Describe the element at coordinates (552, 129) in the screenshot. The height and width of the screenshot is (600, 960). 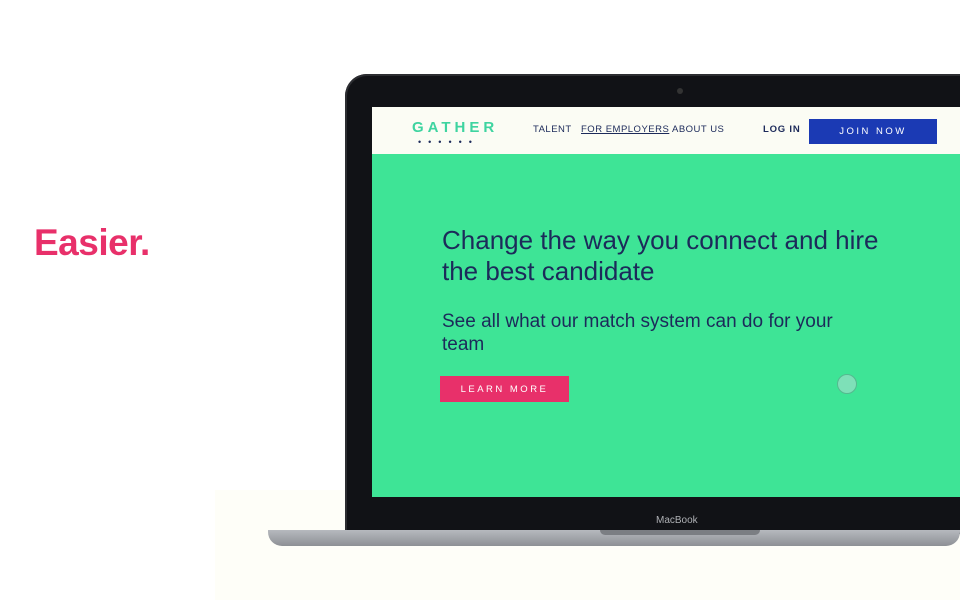
I see `nav-link-talent: TALENT` at that location.